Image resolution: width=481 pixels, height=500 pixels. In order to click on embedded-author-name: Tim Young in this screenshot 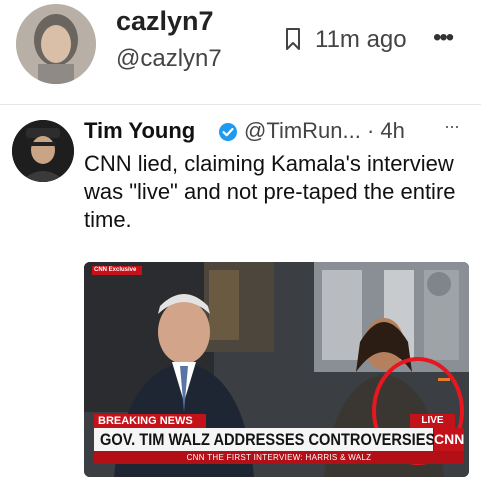, I will do `click(139, 131)`.